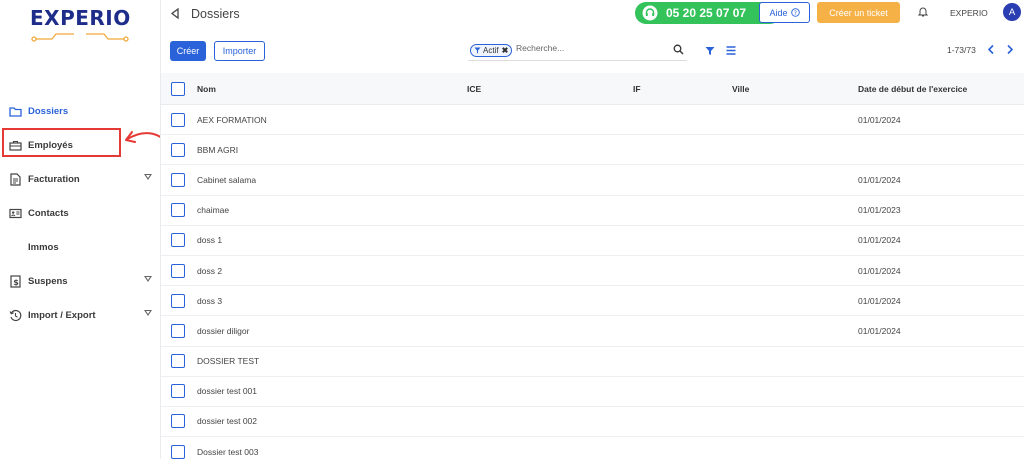  Describe the element at coordinates (213, 210) in the screenshot. I see `cell-nom: chaimae` at that location.